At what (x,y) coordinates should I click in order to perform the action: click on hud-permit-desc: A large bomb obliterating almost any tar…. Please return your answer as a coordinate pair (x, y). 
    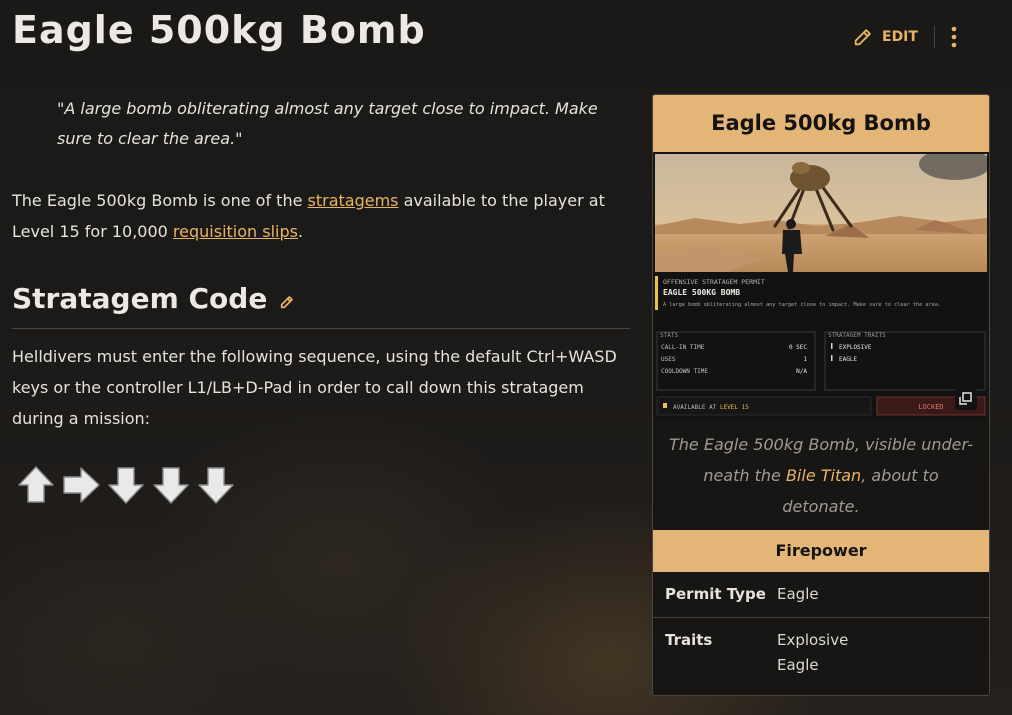
    Looking at the image, I should click on (802, 305).